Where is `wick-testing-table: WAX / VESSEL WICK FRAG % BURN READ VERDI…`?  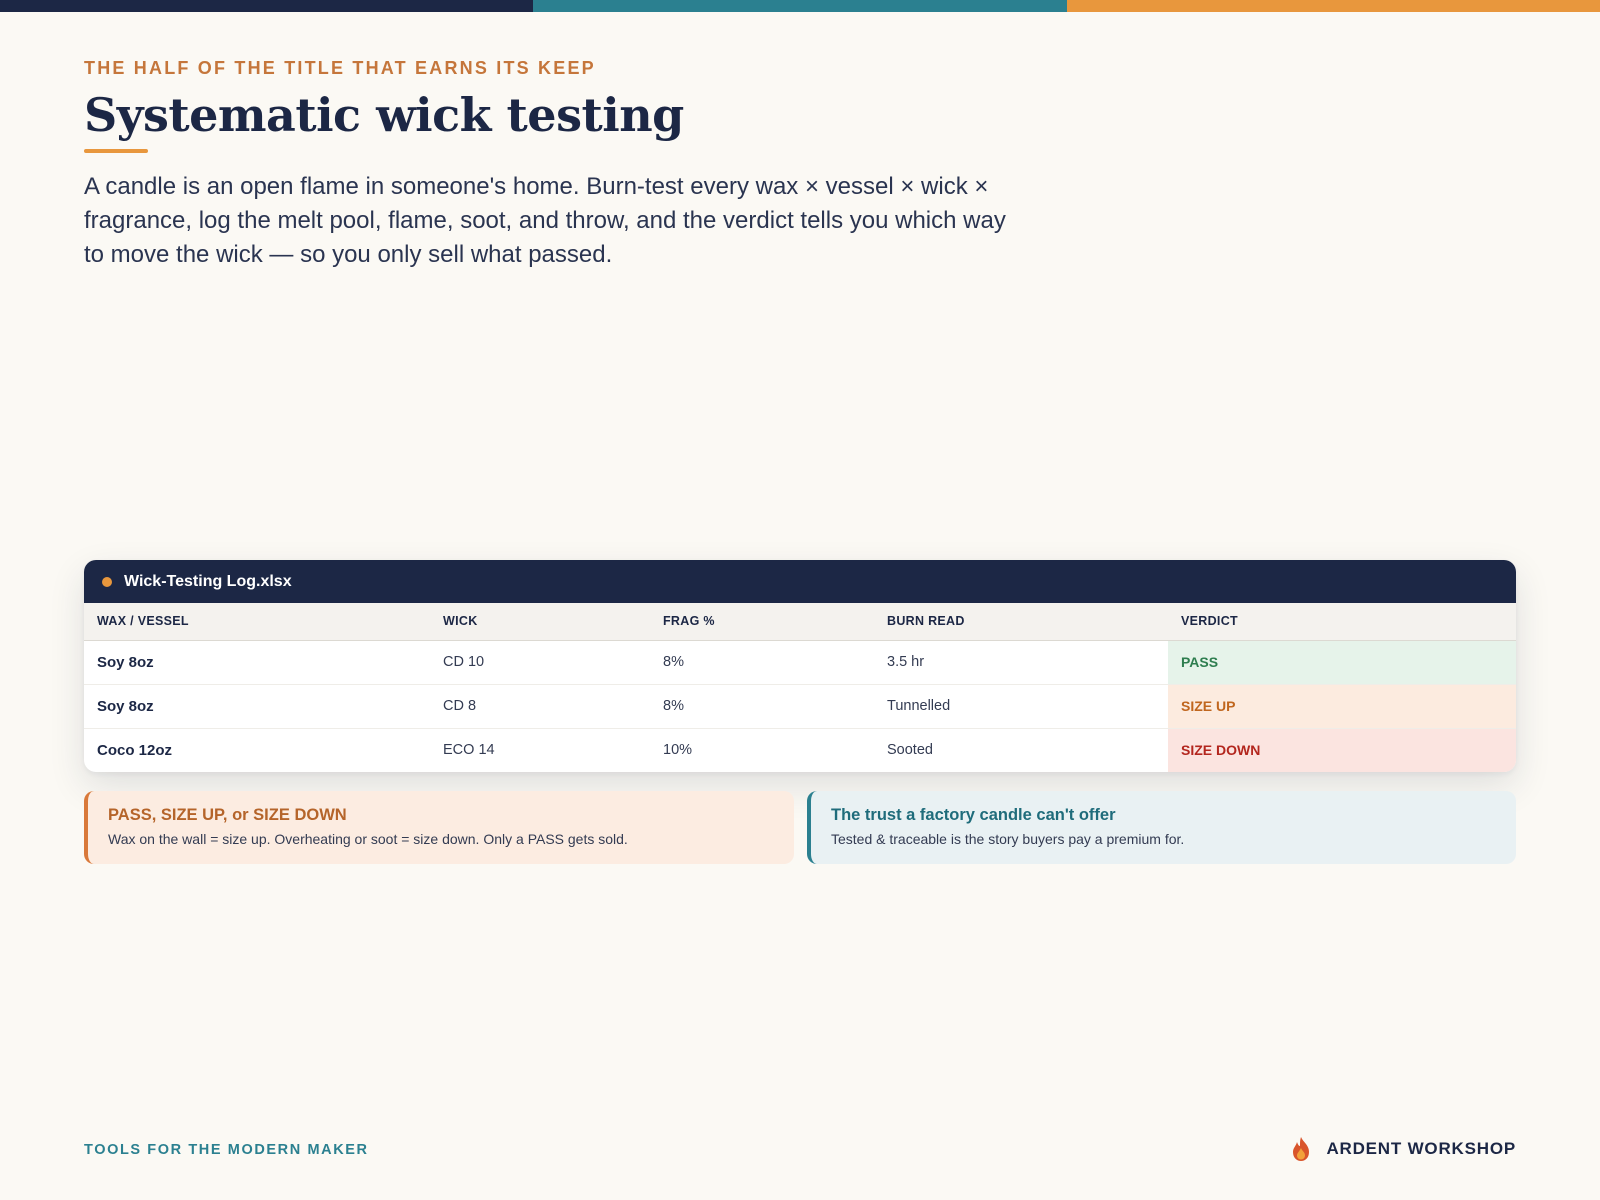
wick-testing-table: WAX / VESSEL WICK FRAG % BURN READ VERDI… is located at coordinates (800, 687).